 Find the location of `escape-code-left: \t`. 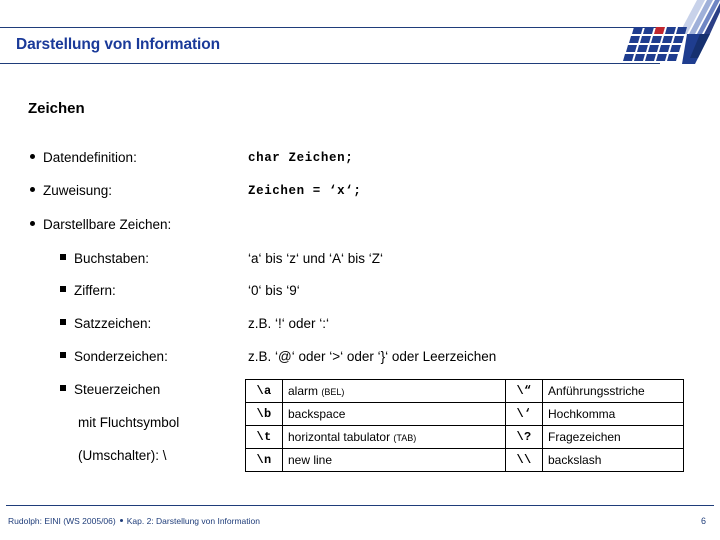

escape-code-left: \t is located at coordinates (264, 437).